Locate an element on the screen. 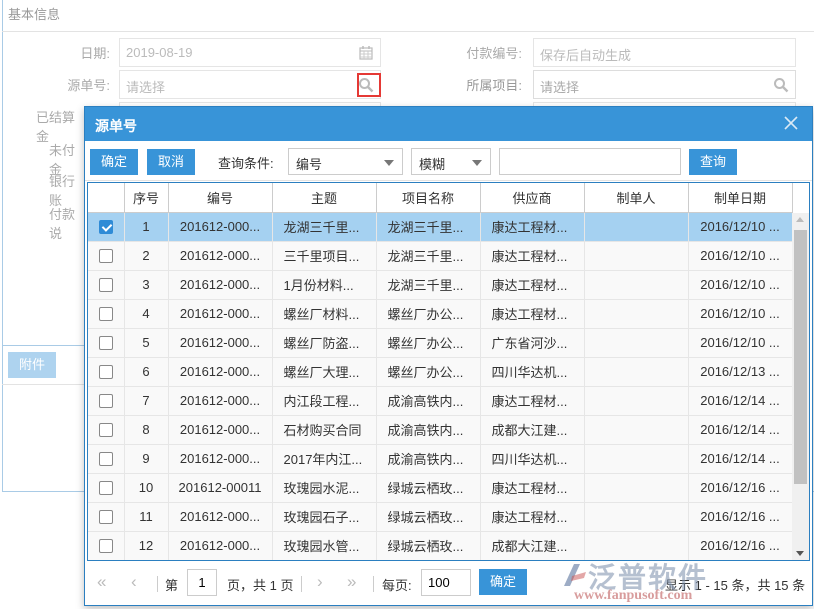 The image size is (814, 609). grid-header-row: 序号 编号 主题 项目名称 供应商 制单人 制单日期 is located at coordinates (440, 198).